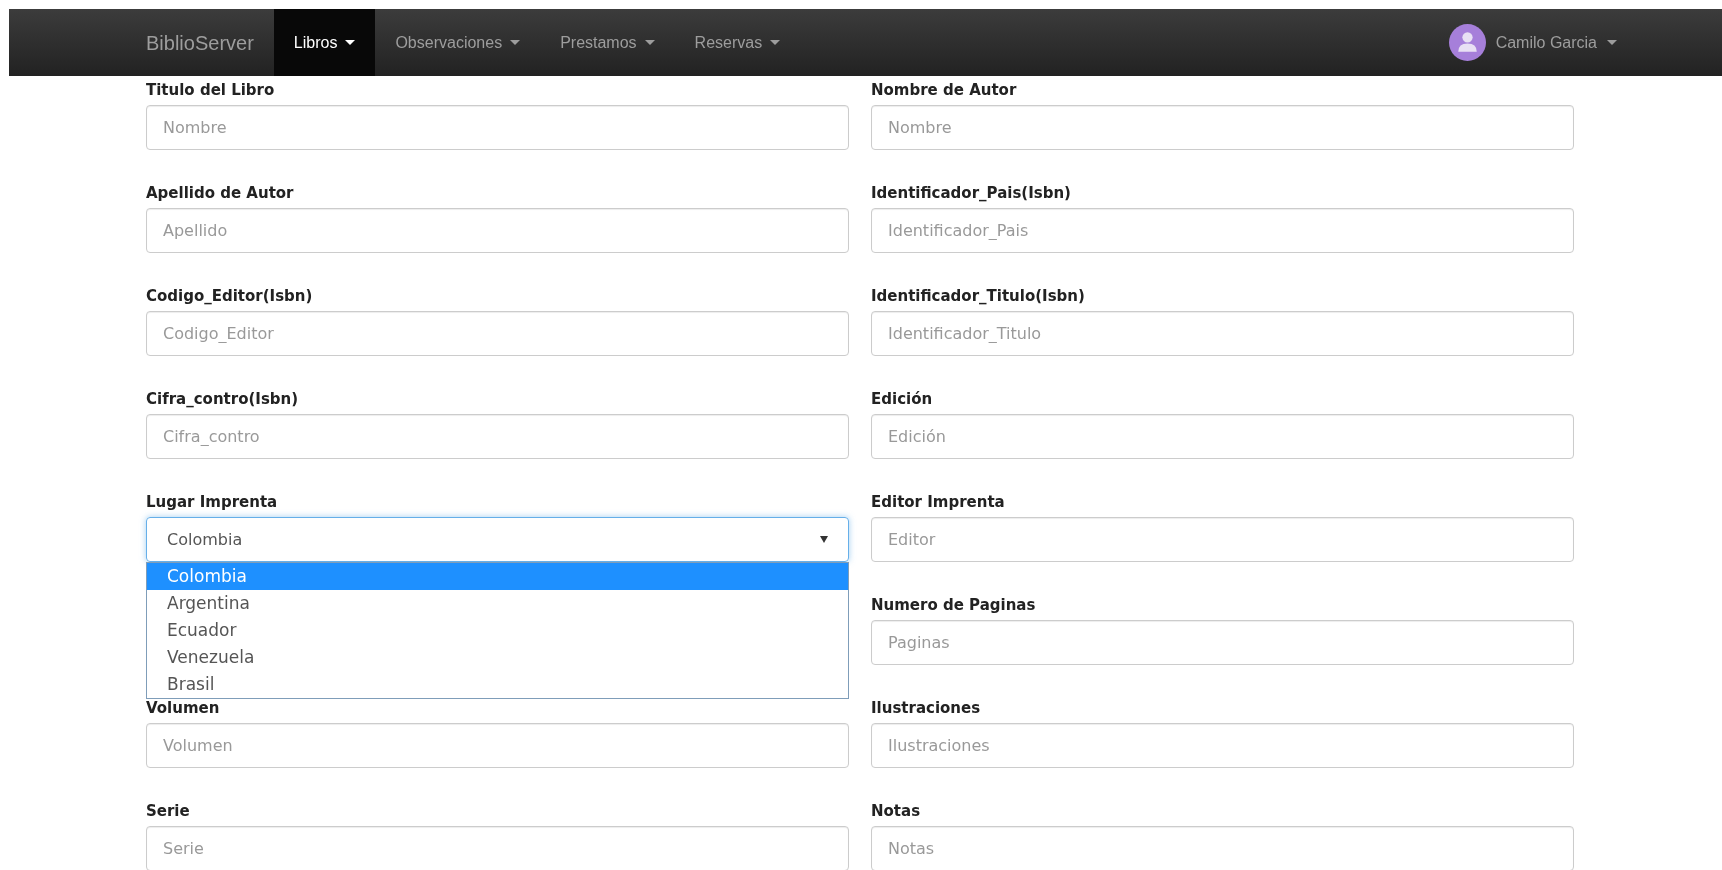 The height and width of the screenshot is (870, 1722). I want to click on input-field: Codigo_Editor, so click(497, 333).